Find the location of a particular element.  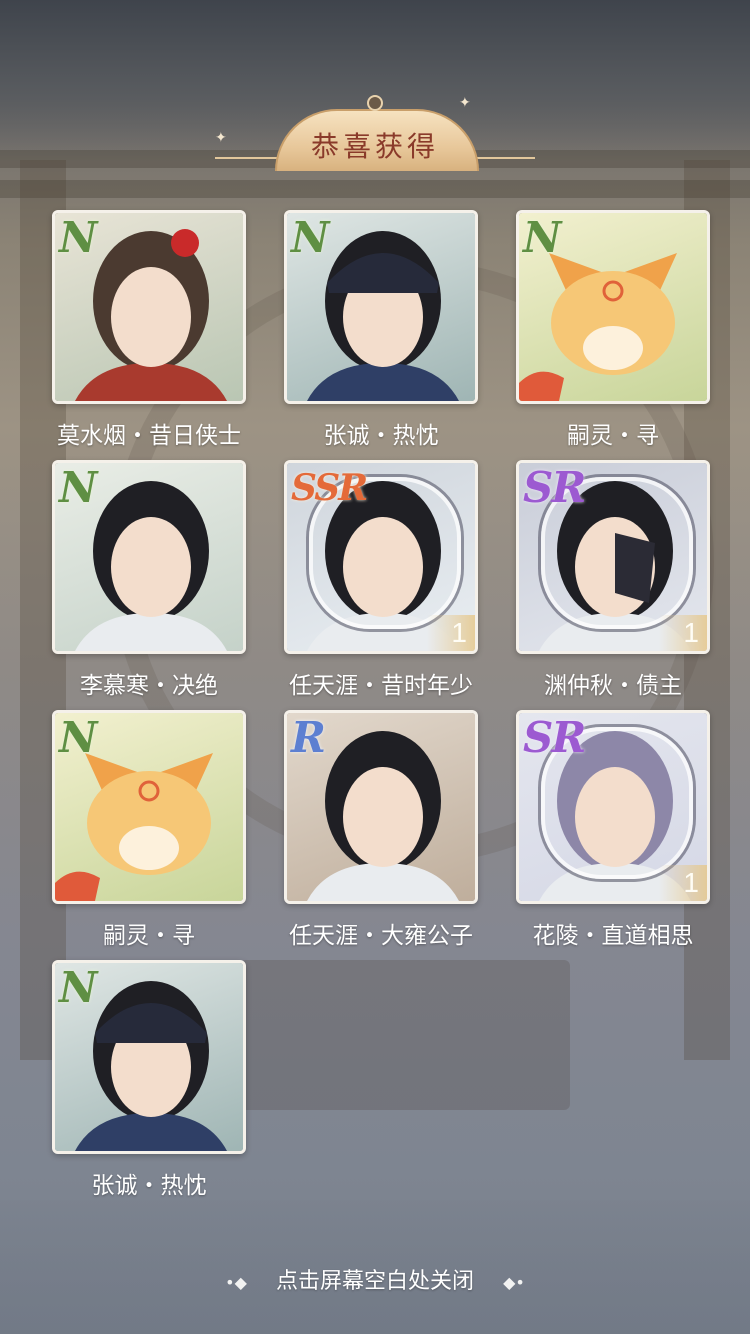

close-hint: •◆ 点击屏幕空白处关闭 ◆• is located at coordinates (375, 1282).